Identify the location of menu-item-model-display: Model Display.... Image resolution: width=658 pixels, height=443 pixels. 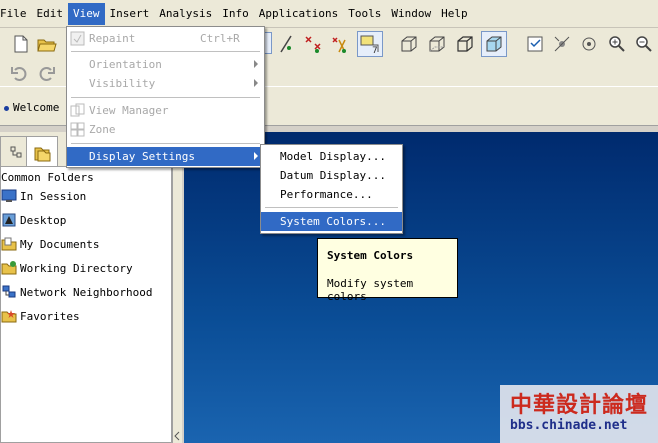
(331, 156).